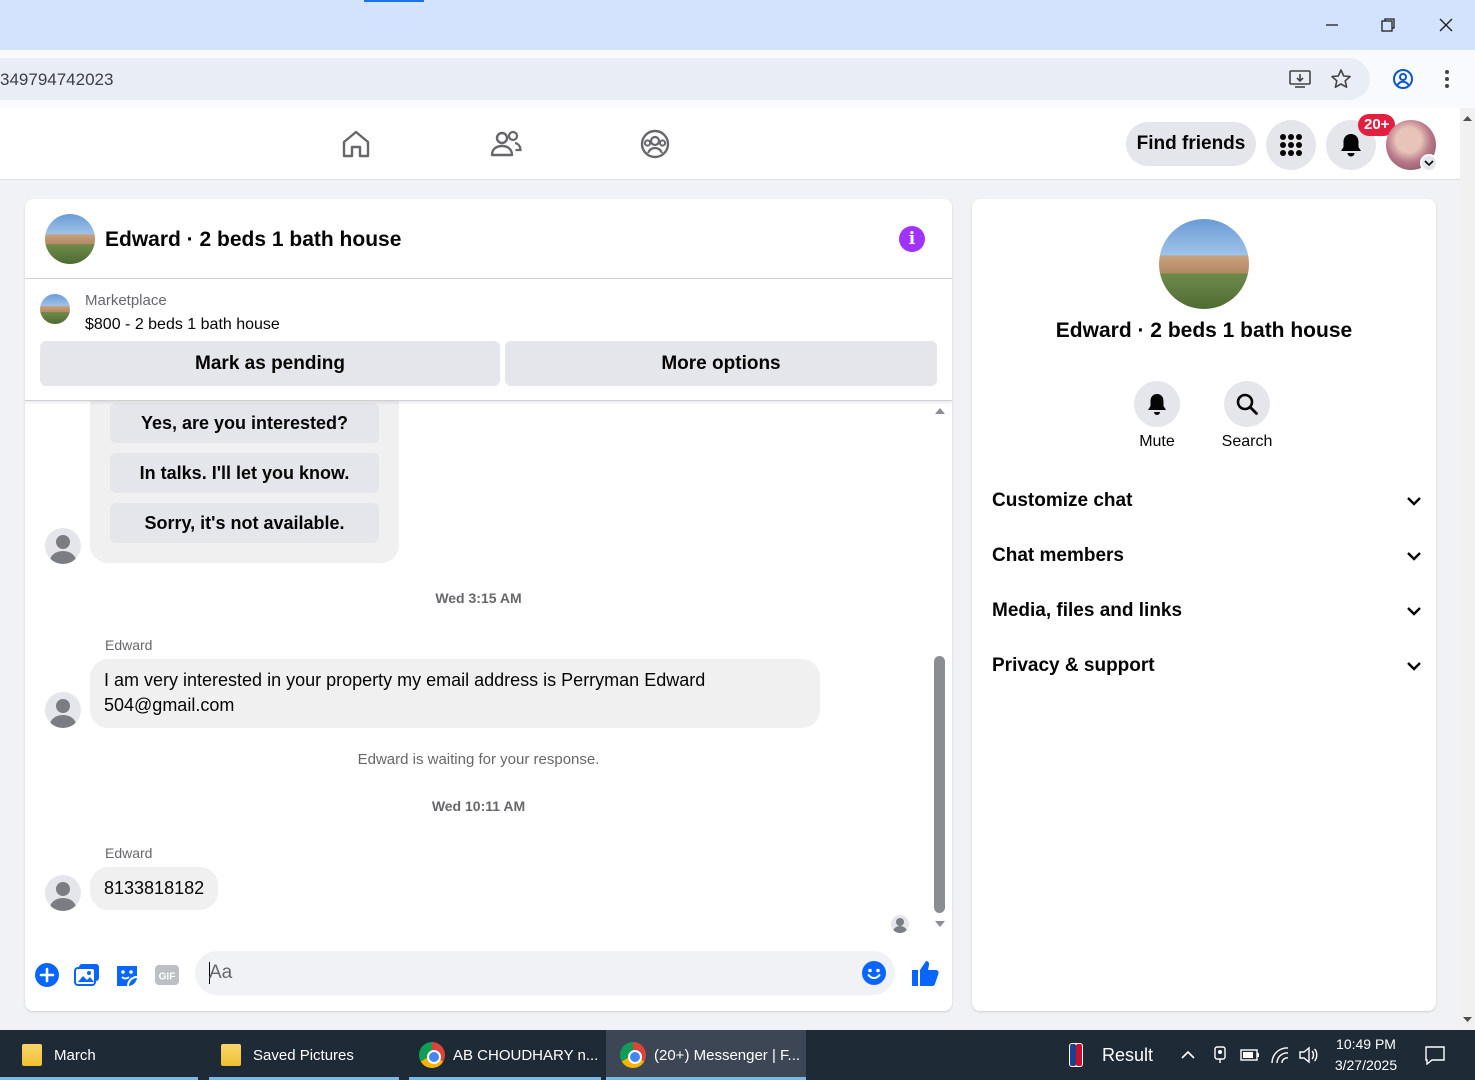 This screenshot has width=1475, height=1080. I want to click on groups-icon, so click(655, 144).